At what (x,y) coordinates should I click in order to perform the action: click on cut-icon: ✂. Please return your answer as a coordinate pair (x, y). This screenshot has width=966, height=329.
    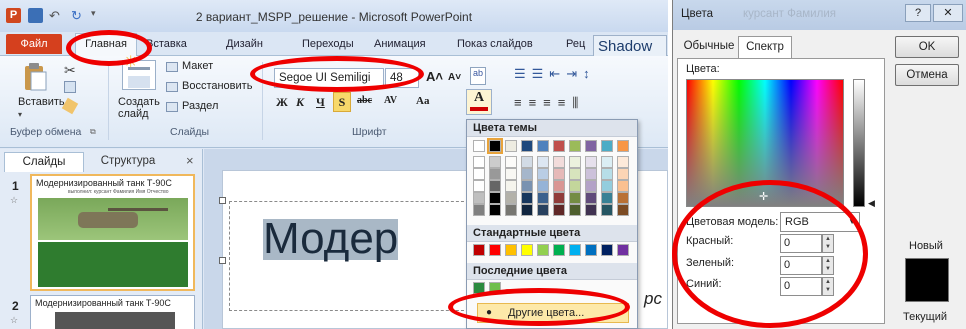
    Looking at the image, I should click on (70, 70).